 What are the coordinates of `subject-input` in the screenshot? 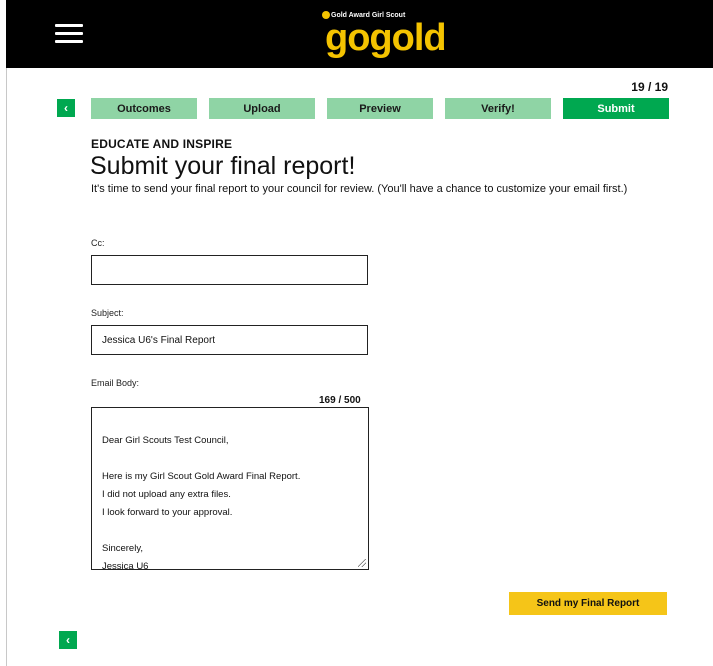 It's located at (229, 340).